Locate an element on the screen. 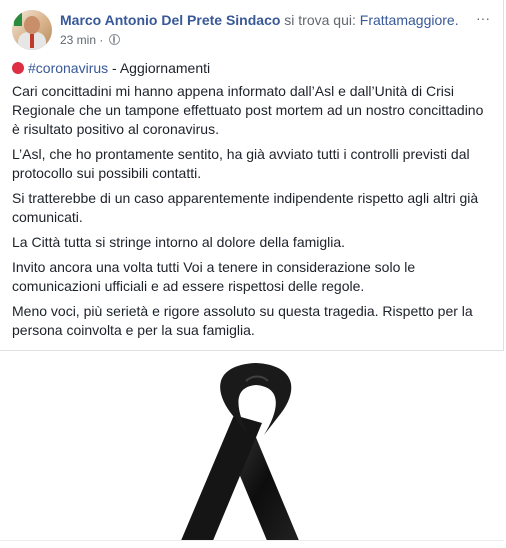  globe-icon is located at coordinates (114, 39).